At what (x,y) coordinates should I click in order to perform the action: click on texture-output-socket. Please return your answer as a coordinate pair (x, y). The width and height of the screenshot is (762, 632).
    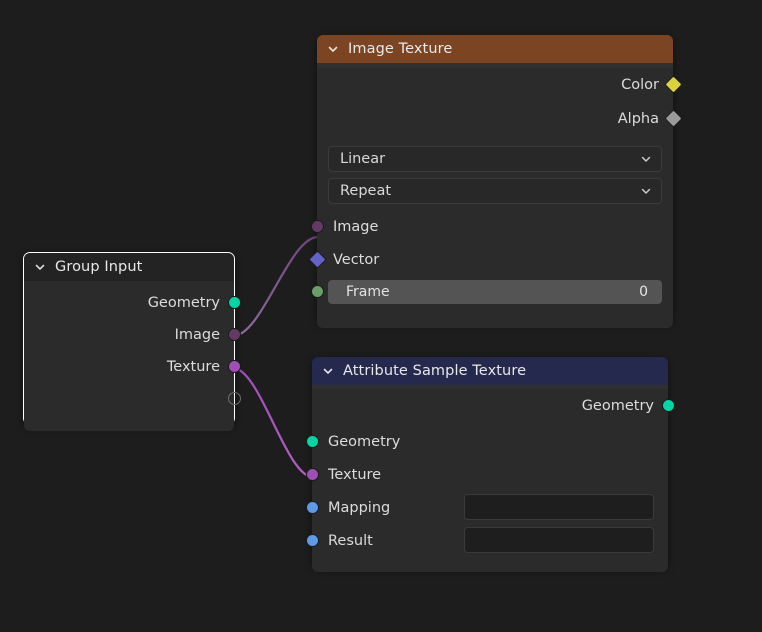
    Looking at the image, I should click on (234, 366).